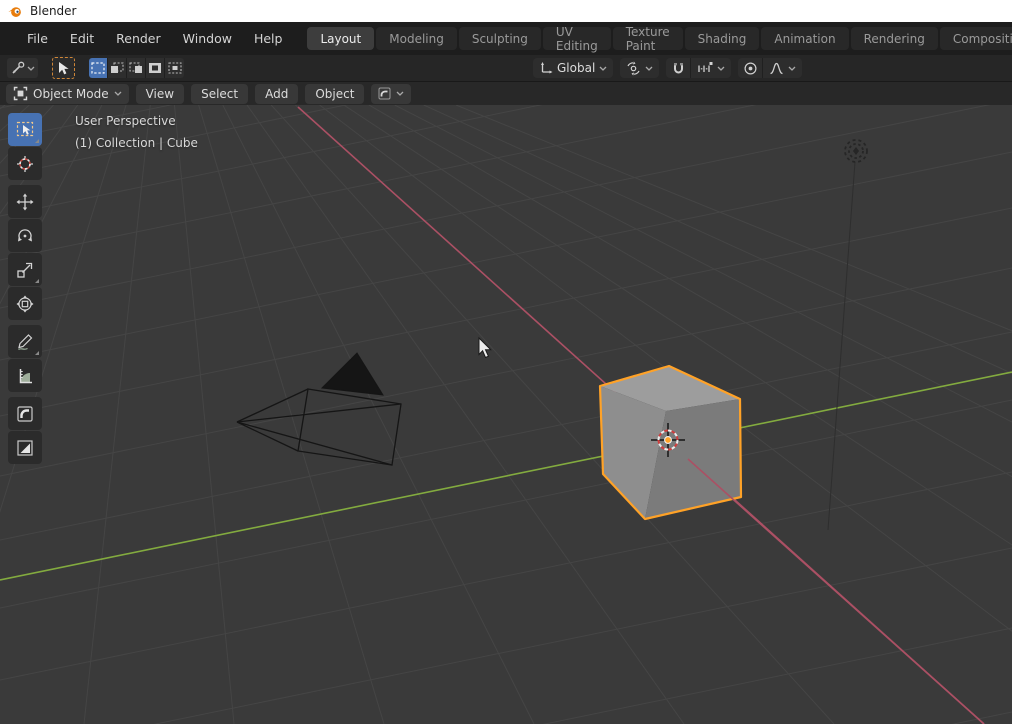  I want to click on fill-triangle-icon, so click(25, 447).